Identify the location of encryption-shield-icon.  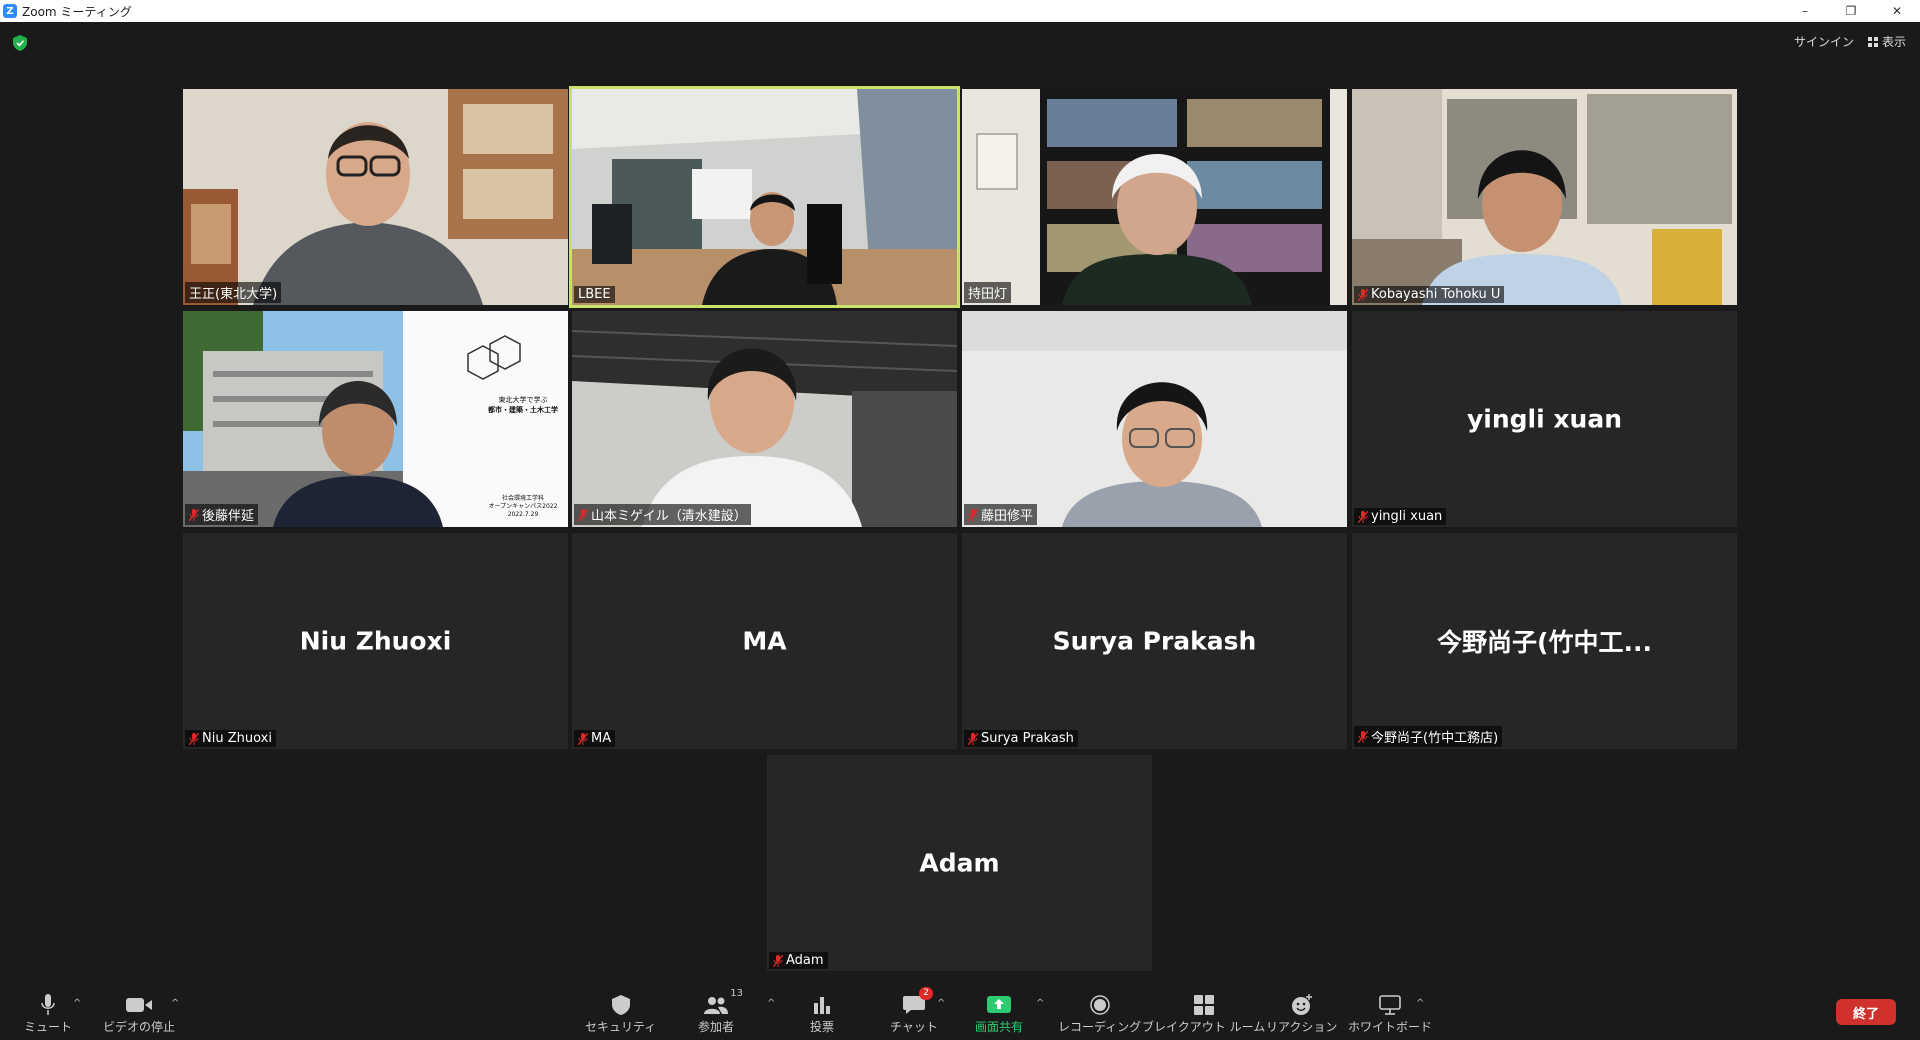
(20, 43).